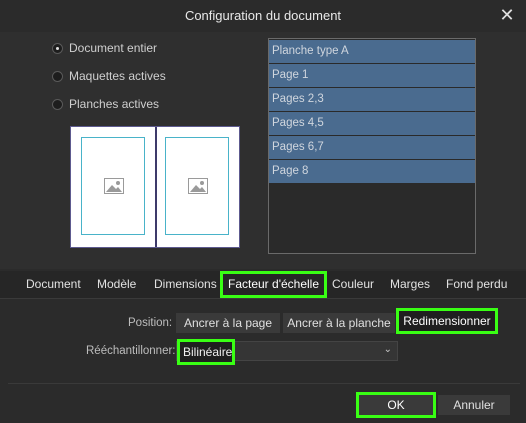  I want to click on spread-divider, so click(156, 187).